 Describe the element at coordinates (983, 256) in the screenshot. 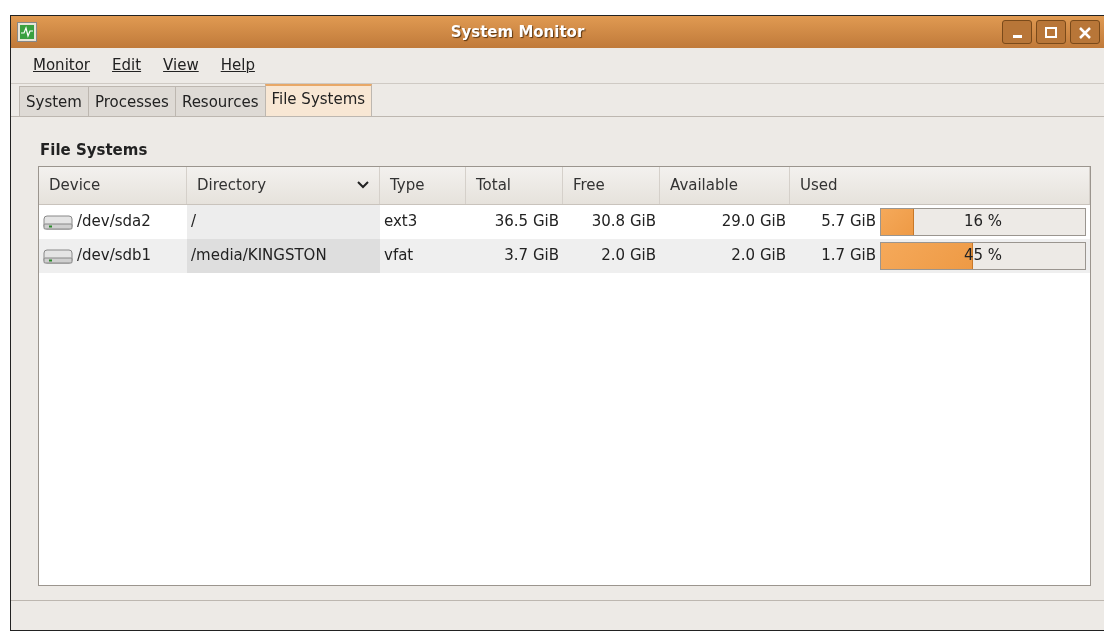

I see `usage-percent: 45 %` at that location.